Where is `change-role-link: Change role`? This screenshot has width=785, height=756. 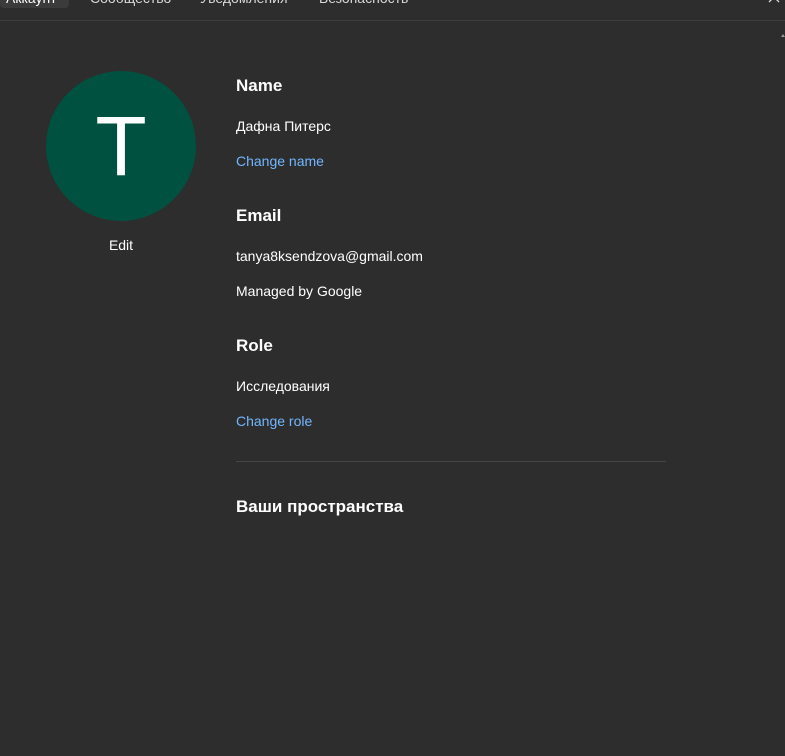 change-role-link: Change role is located at coordinates (274, 421).